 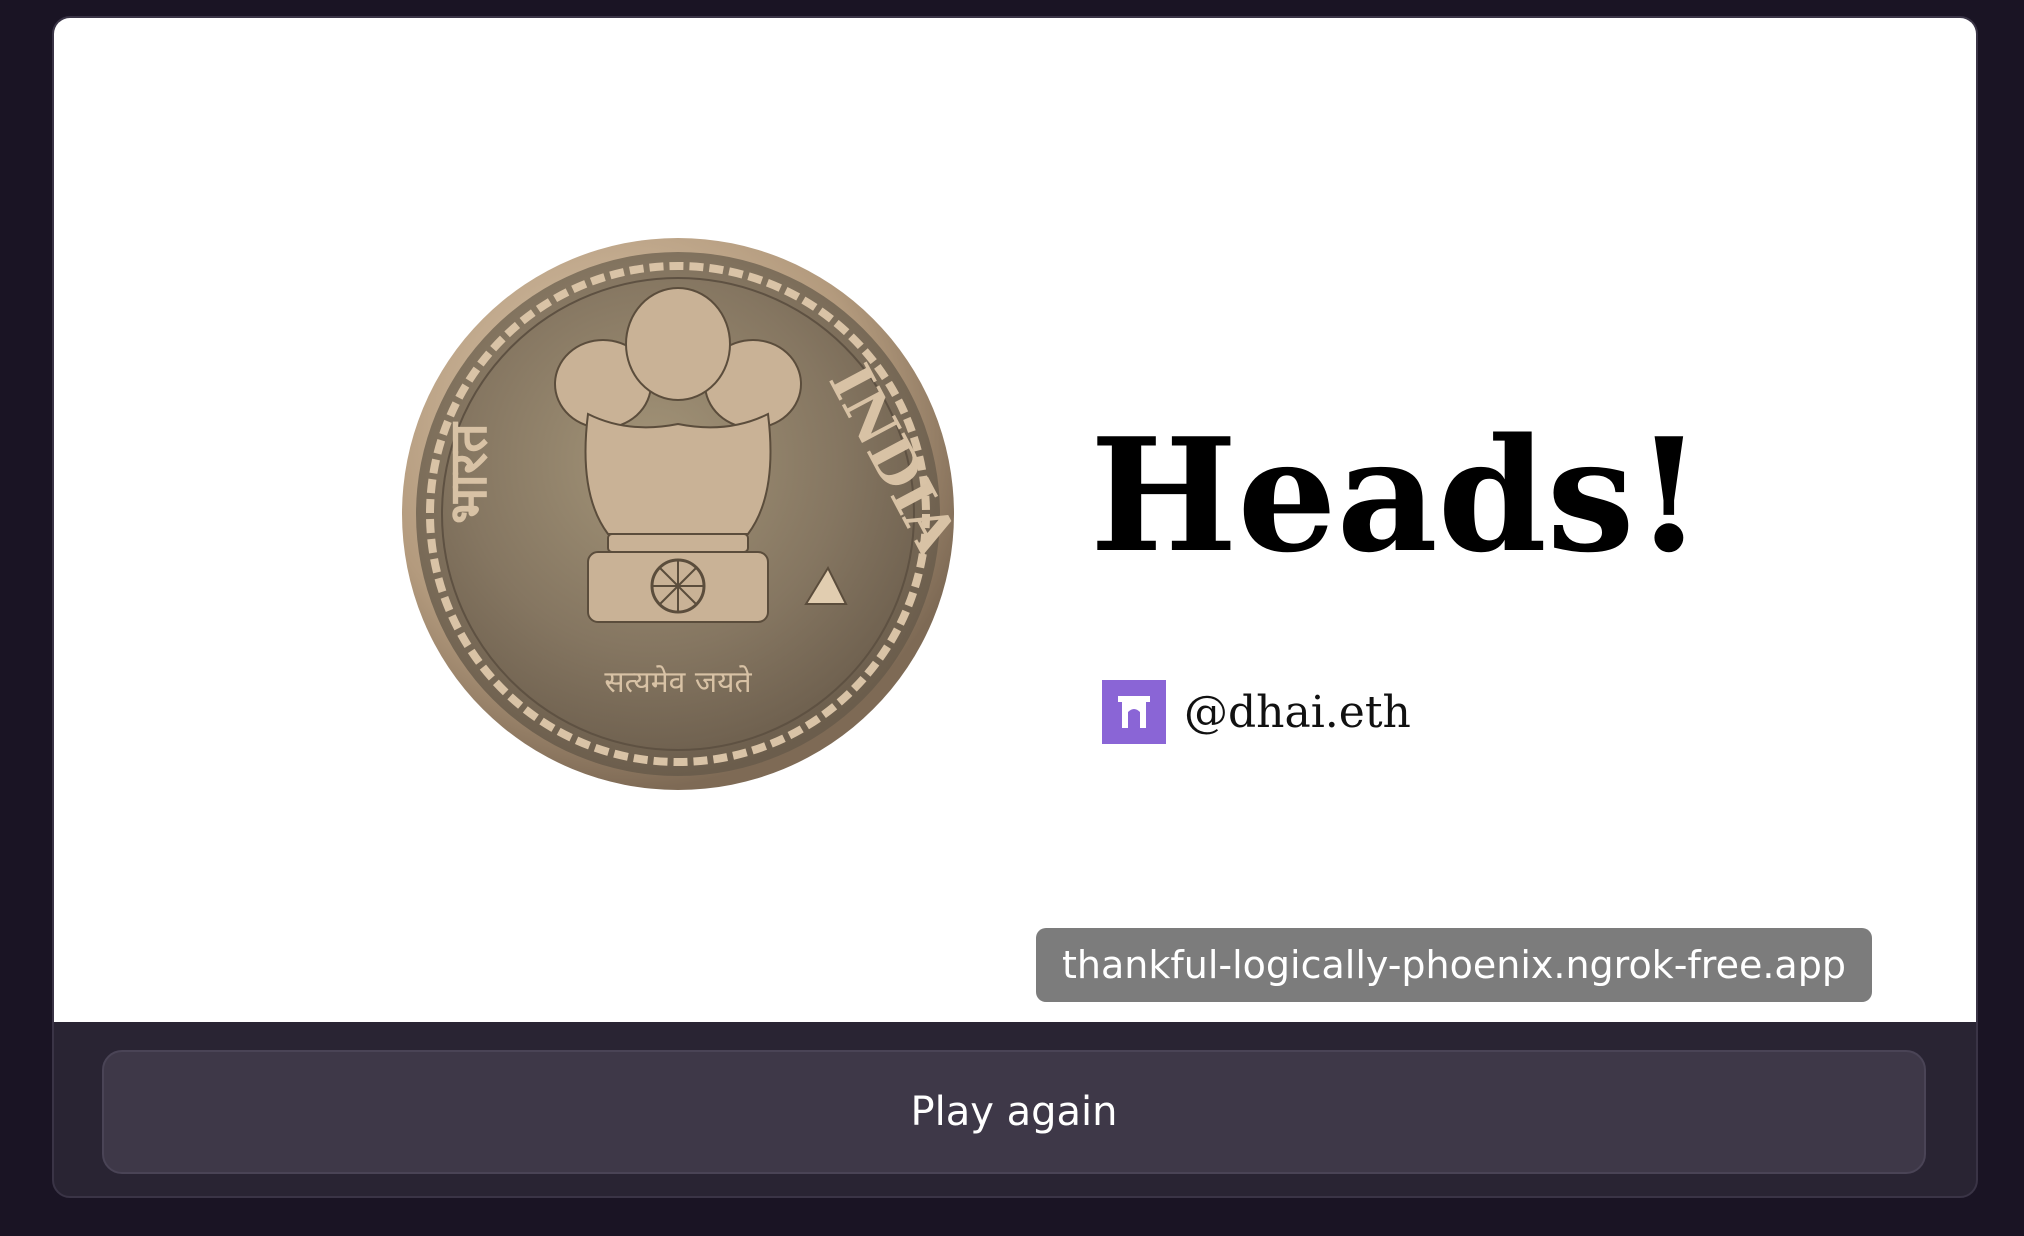 I want to click on result-title: Heads!, so click(x=1397, y=495).